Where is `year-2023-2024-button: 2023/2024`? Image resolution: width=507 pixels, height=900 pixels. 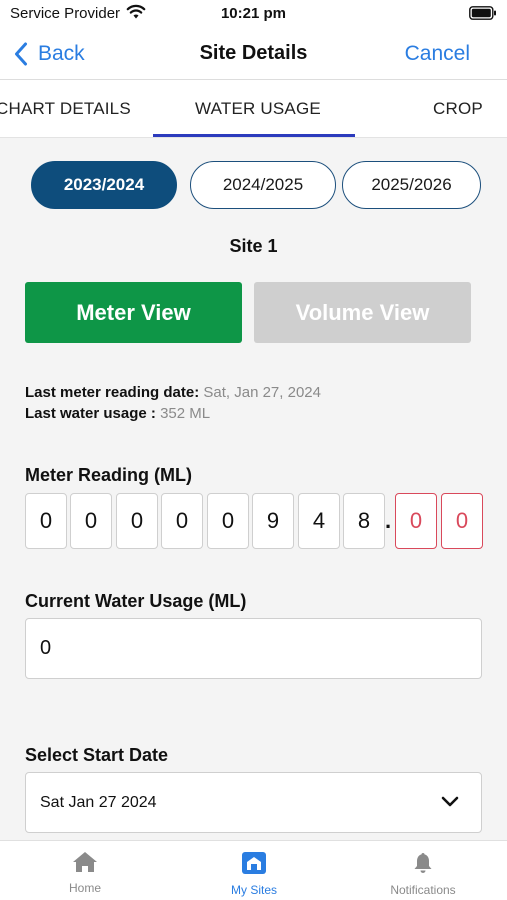
year-2023-2024-button: 2023/2024 is located at coordinates (104, 185).